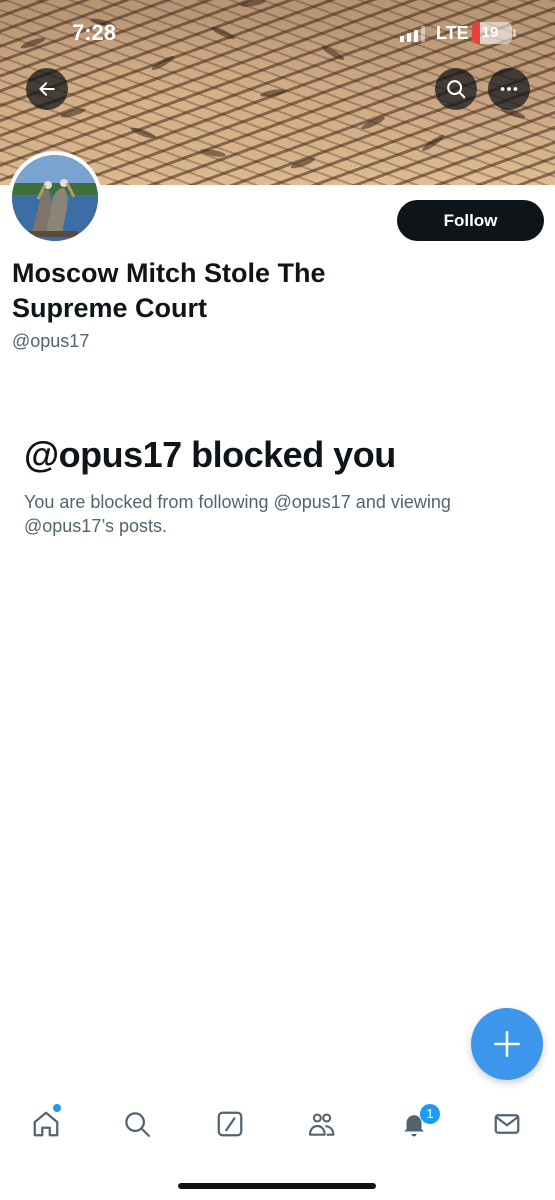 The height and width of the screenshot is (1200, 555). I want to click on blocked-title: @opus17 blocked you, so click(210, 454).